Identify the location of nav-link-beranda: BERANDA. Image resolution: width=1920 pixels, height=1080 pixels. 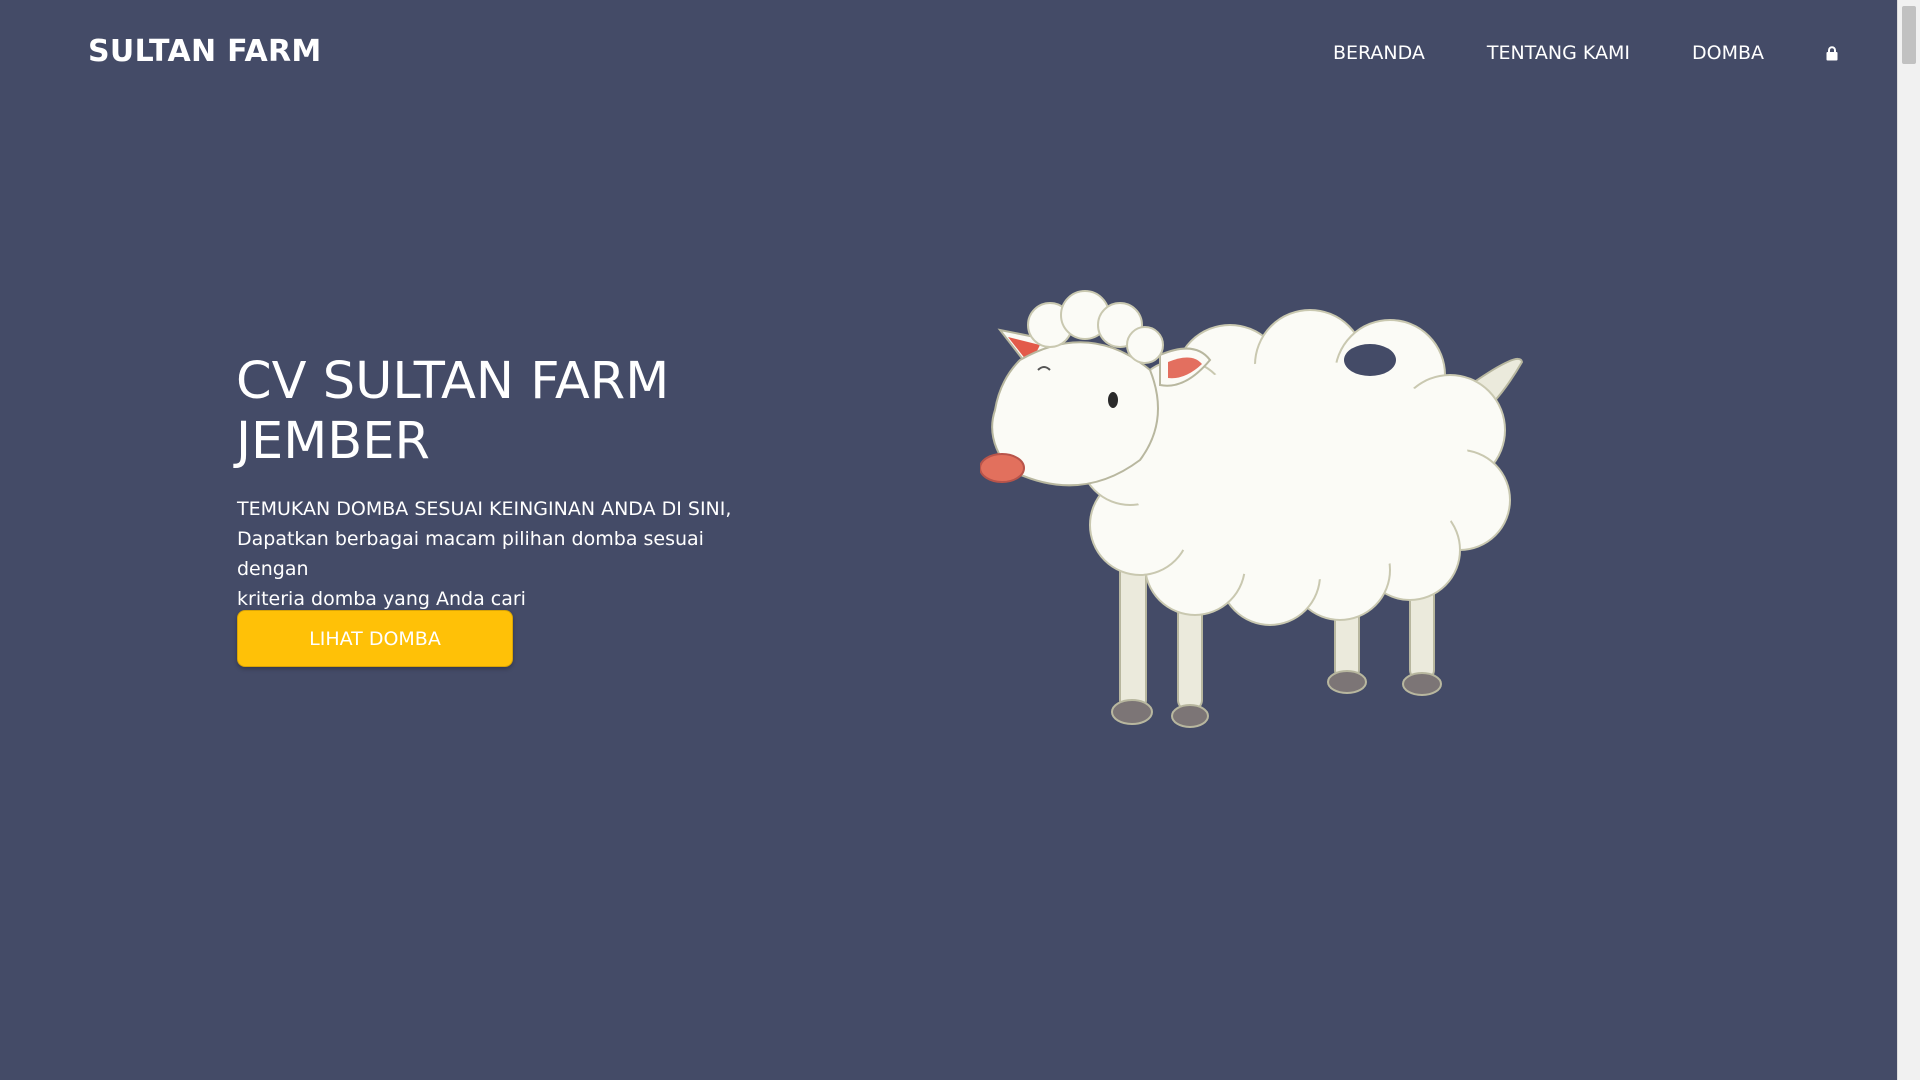
(1379, 53).